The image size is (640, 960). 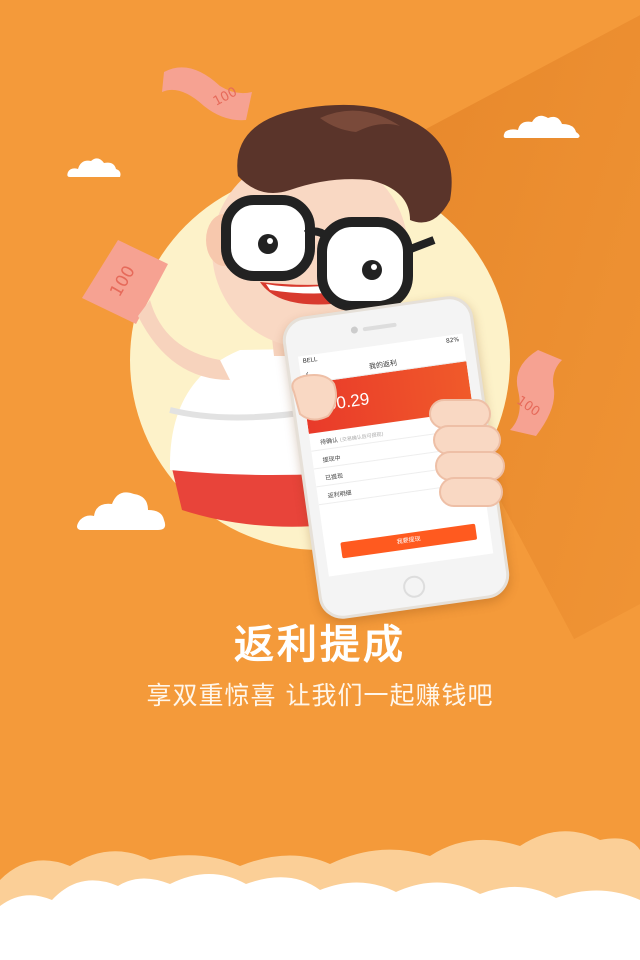 I want to click on carrier-label: BELL, so click(x=310, y=361).